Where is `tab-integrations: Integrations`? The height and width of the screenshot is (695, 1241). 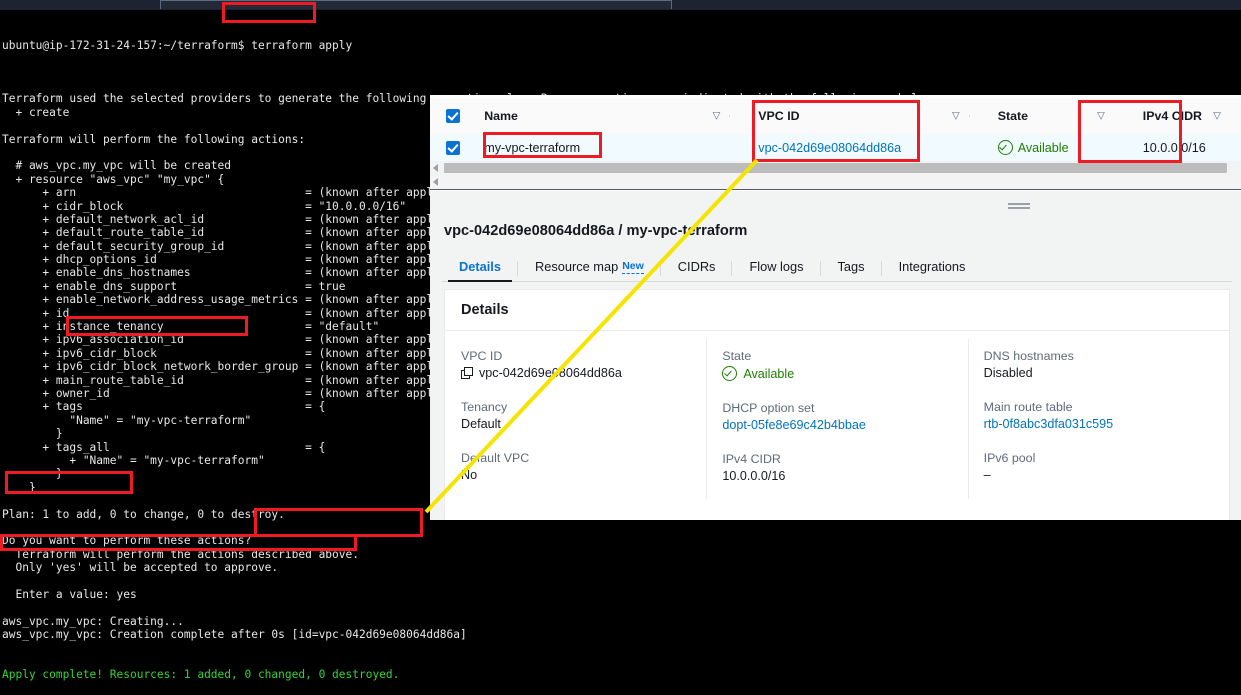 tab-integrations: Integrations is located at coordinates (932, 270).